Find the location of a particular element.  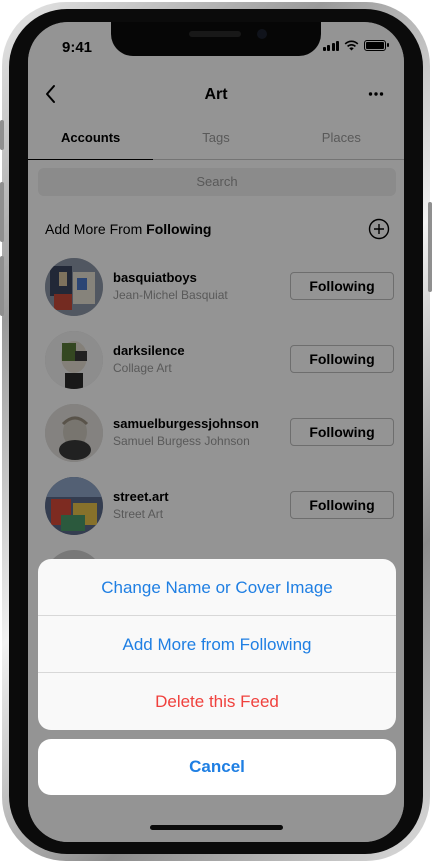

home-indicator is located at coordinates (216, 827).